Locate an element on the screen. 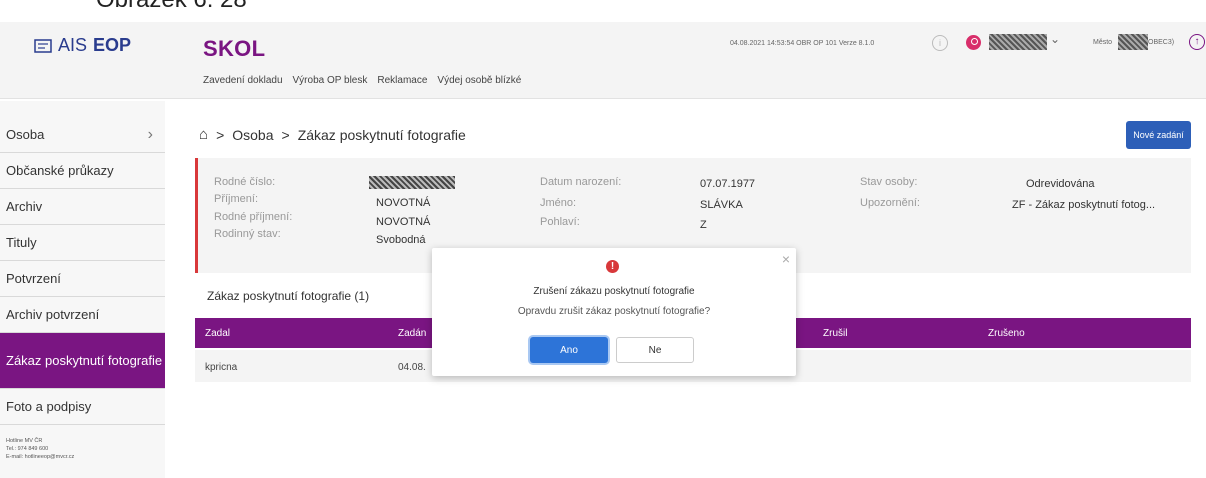 The image size is (1206, 478). sidebar-item-foto-a-podpisy: Foto a podpisy is located at coordinates (82, 407).